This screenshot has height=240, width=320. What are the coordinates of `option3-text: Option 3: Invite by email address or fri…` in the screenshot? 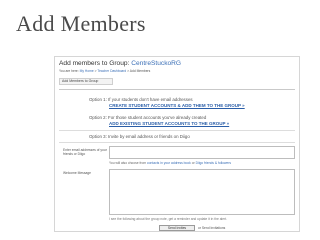 It's located at (139, 136).